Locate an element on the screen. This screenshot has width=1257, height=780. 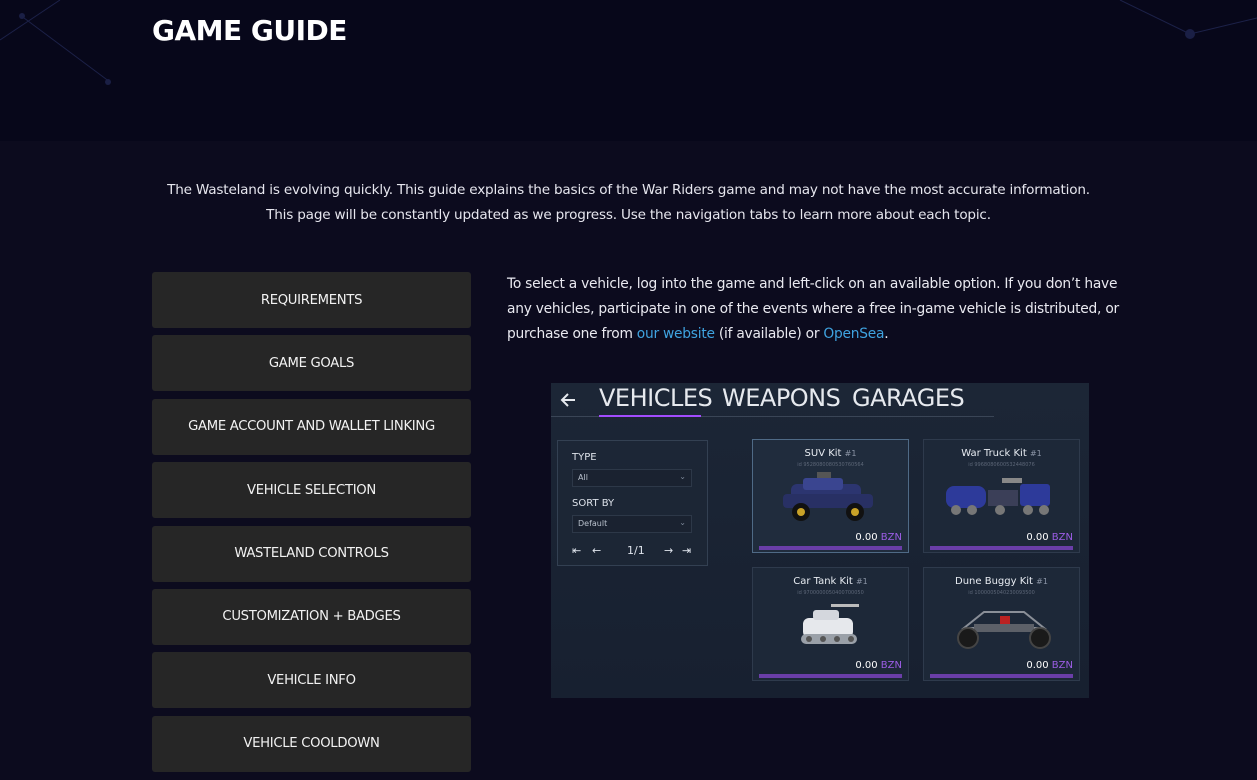
nav-item-game-goals: GAME GOALS is located at coordinates (311, 363).